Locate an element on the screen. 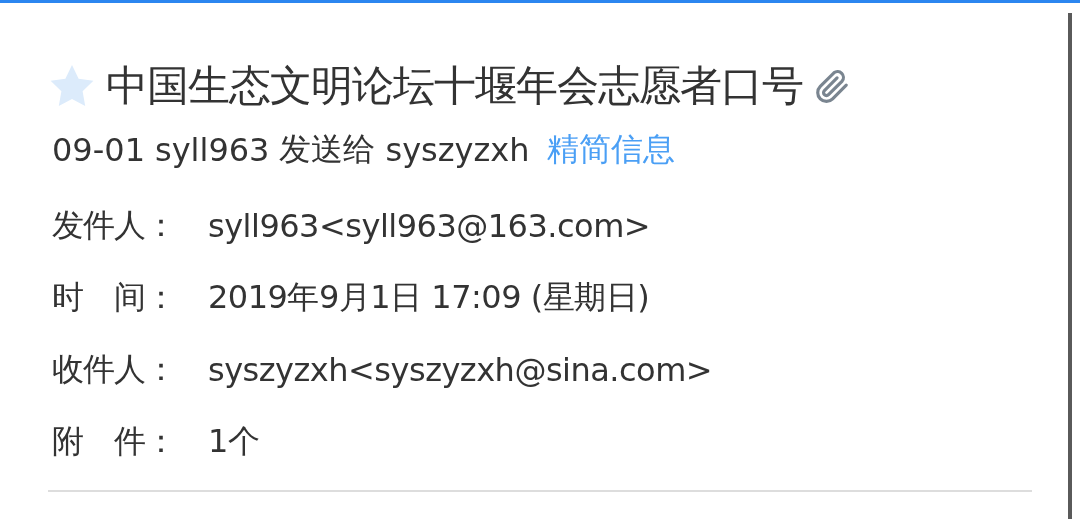 The image size is (1080, 519). field-value: syll963<syll963@163.com> is located at coordinates (429, 226).